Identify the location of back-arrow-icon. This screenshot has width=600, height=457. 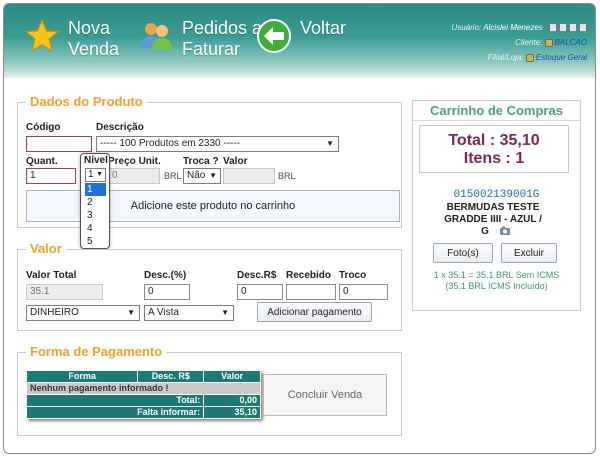
(274, 36).